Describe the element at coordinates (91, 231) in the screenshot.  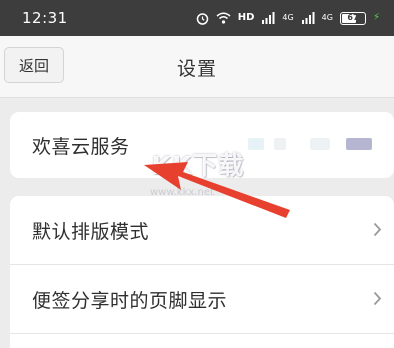
I see `default-layout-label: 默认排版模式` at that location.